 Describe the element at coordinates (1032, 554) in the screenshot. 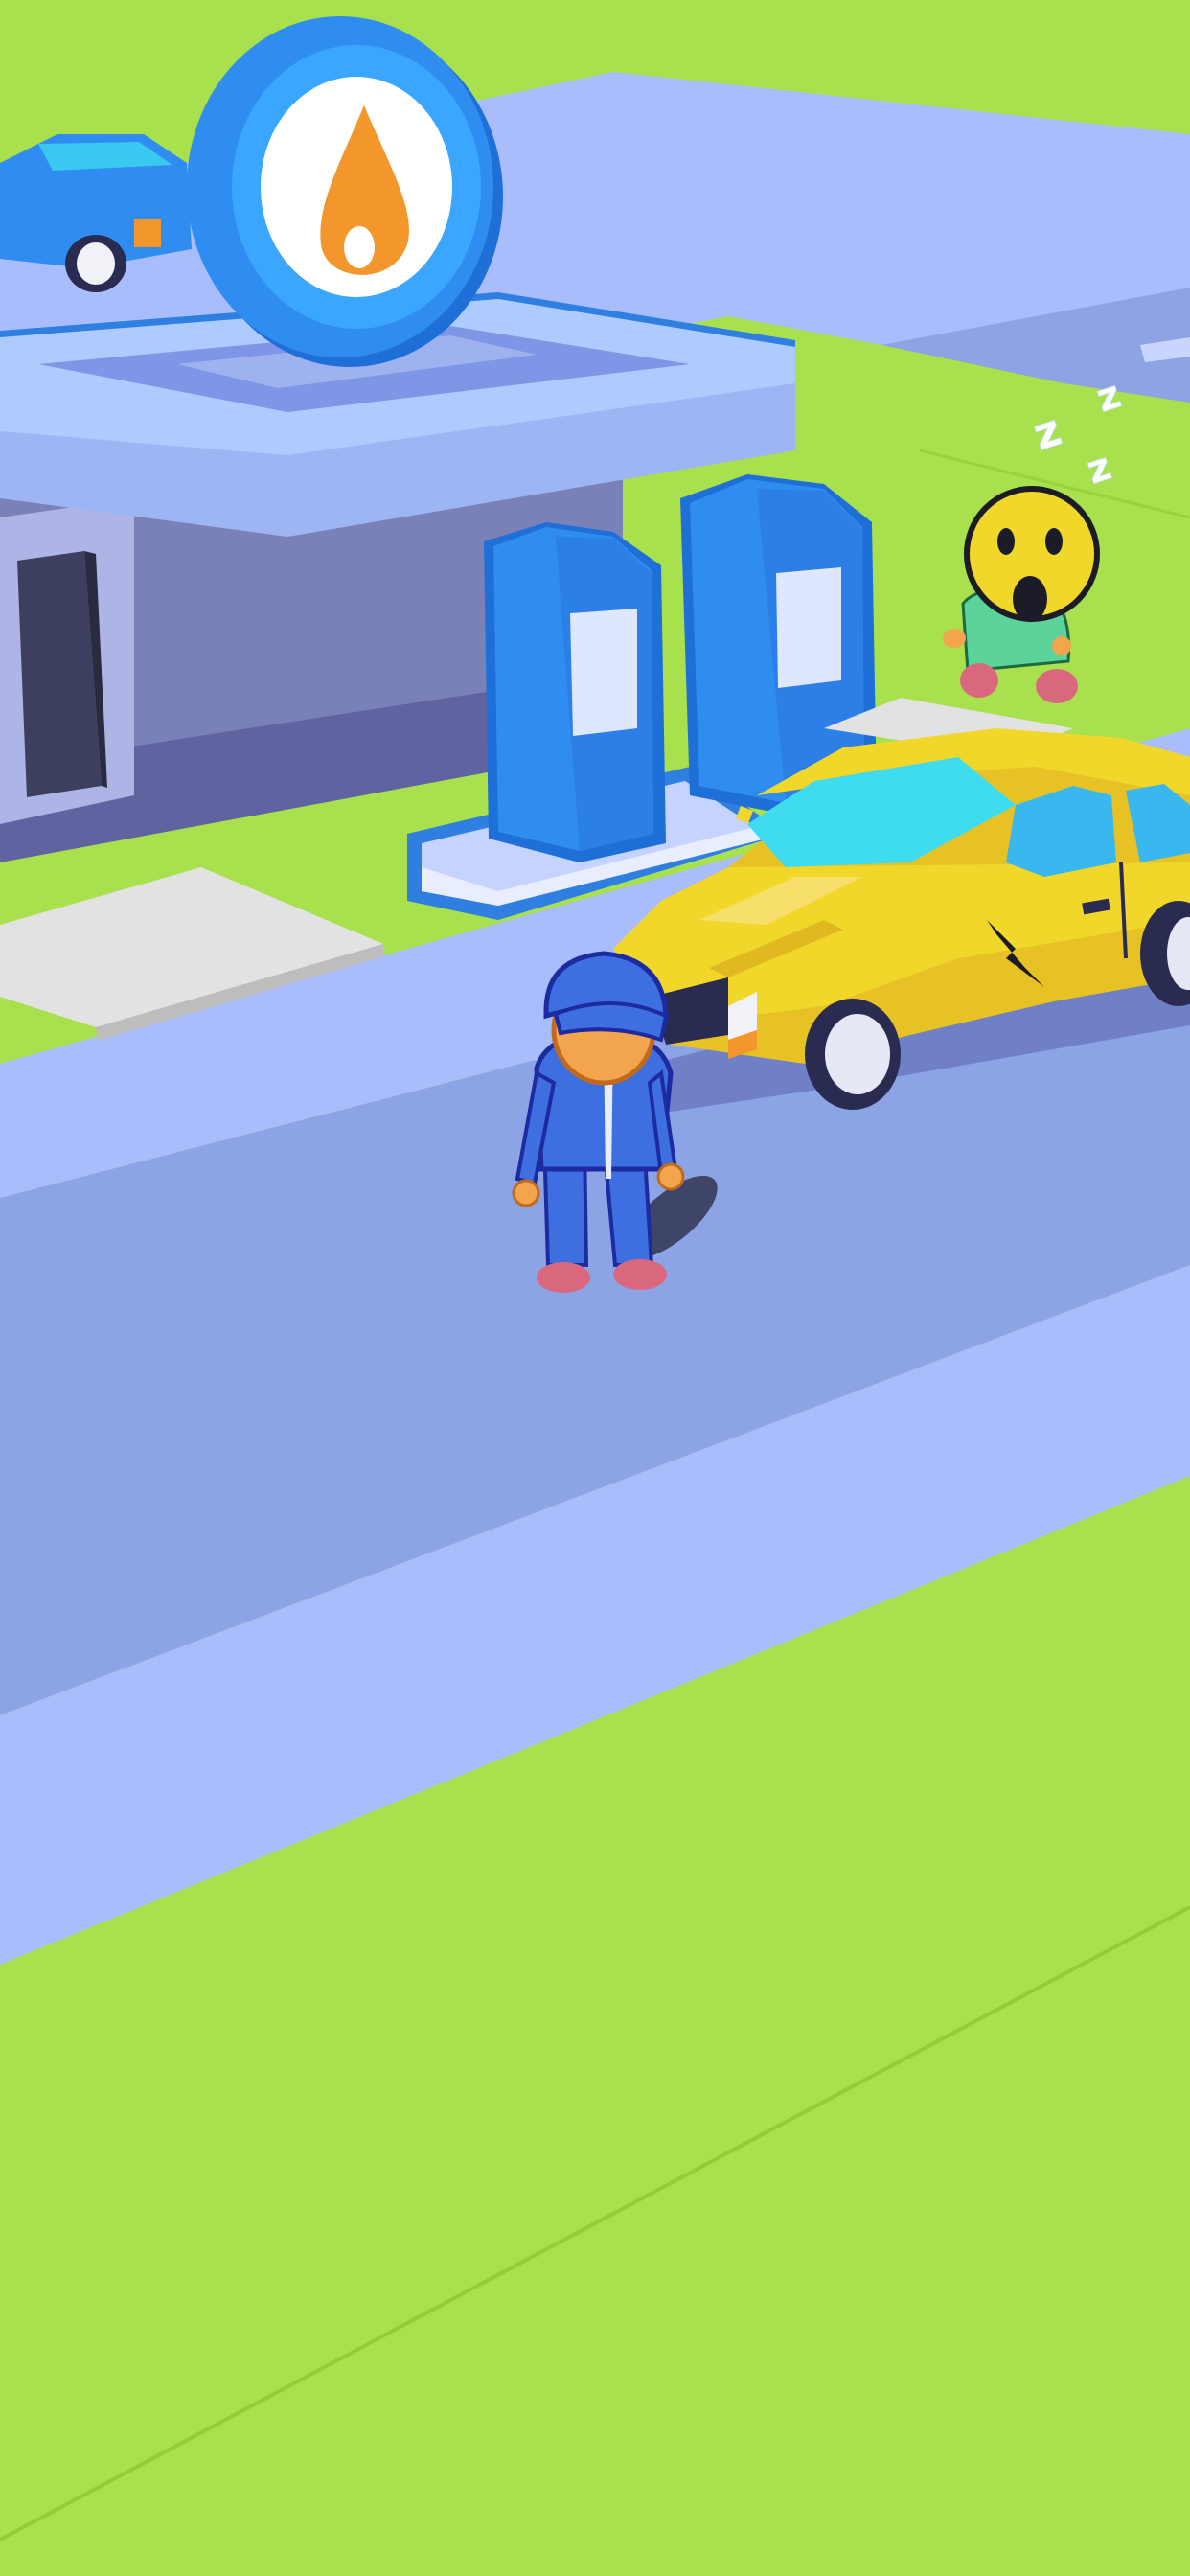

I see `surprised-face-icon` at that location.